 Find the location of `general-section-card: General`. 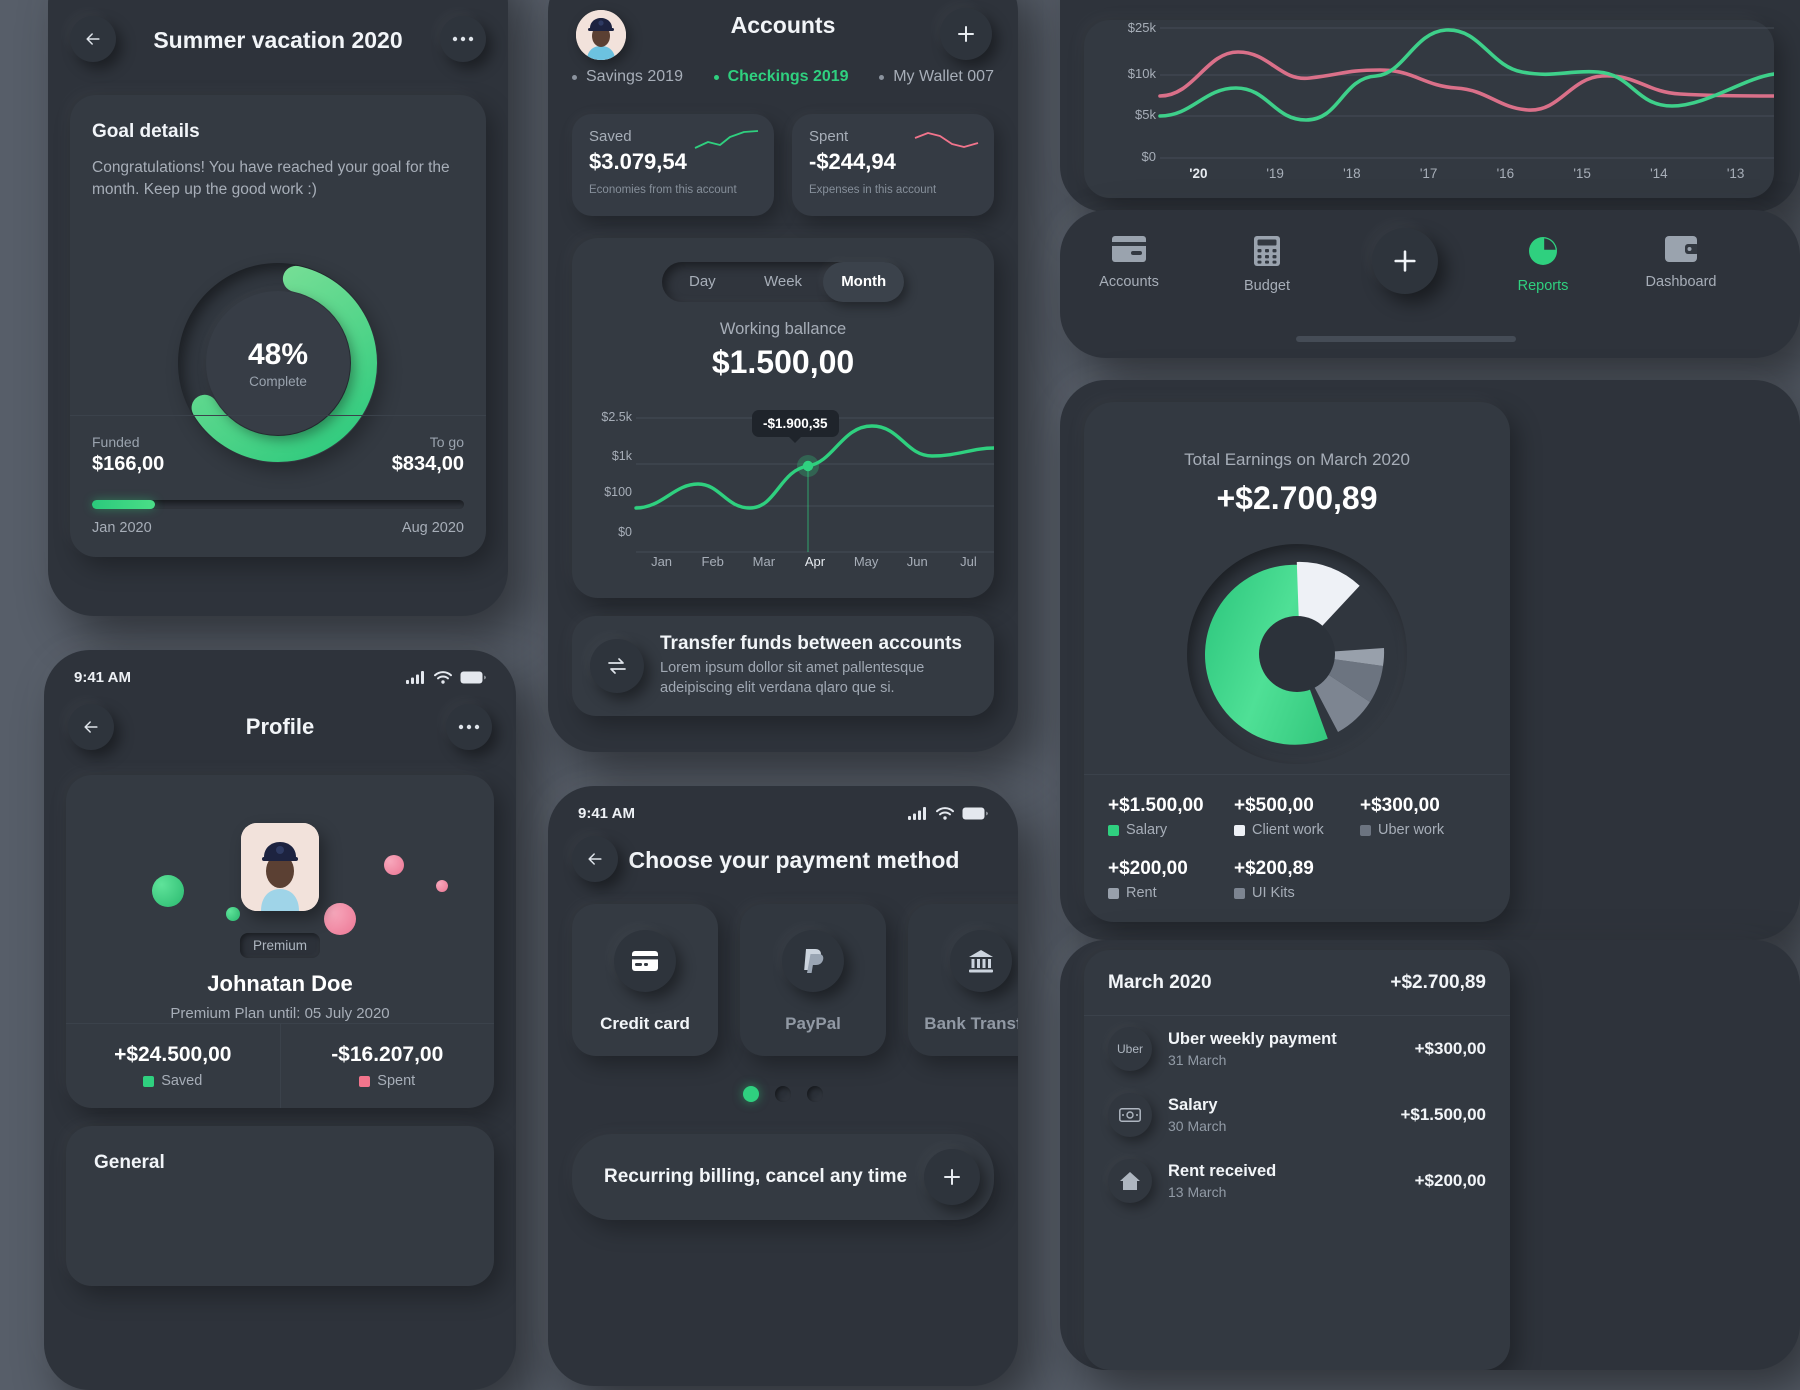

general-section-card: General is located at coordinates (280, 1206).